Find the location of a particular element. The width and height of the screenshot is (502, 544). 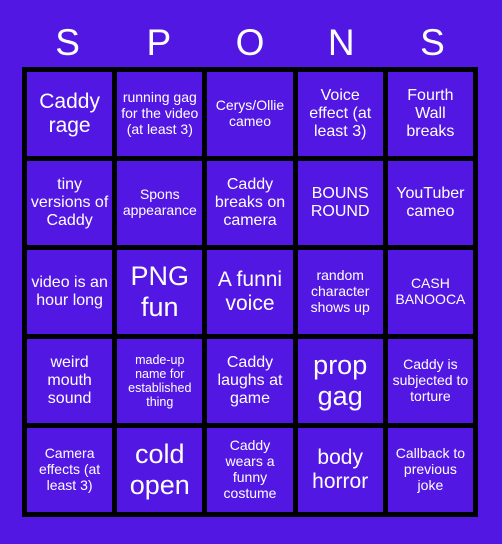

bingo-cell: Caddy wears a funny costume is located at coordinates (250, 470).